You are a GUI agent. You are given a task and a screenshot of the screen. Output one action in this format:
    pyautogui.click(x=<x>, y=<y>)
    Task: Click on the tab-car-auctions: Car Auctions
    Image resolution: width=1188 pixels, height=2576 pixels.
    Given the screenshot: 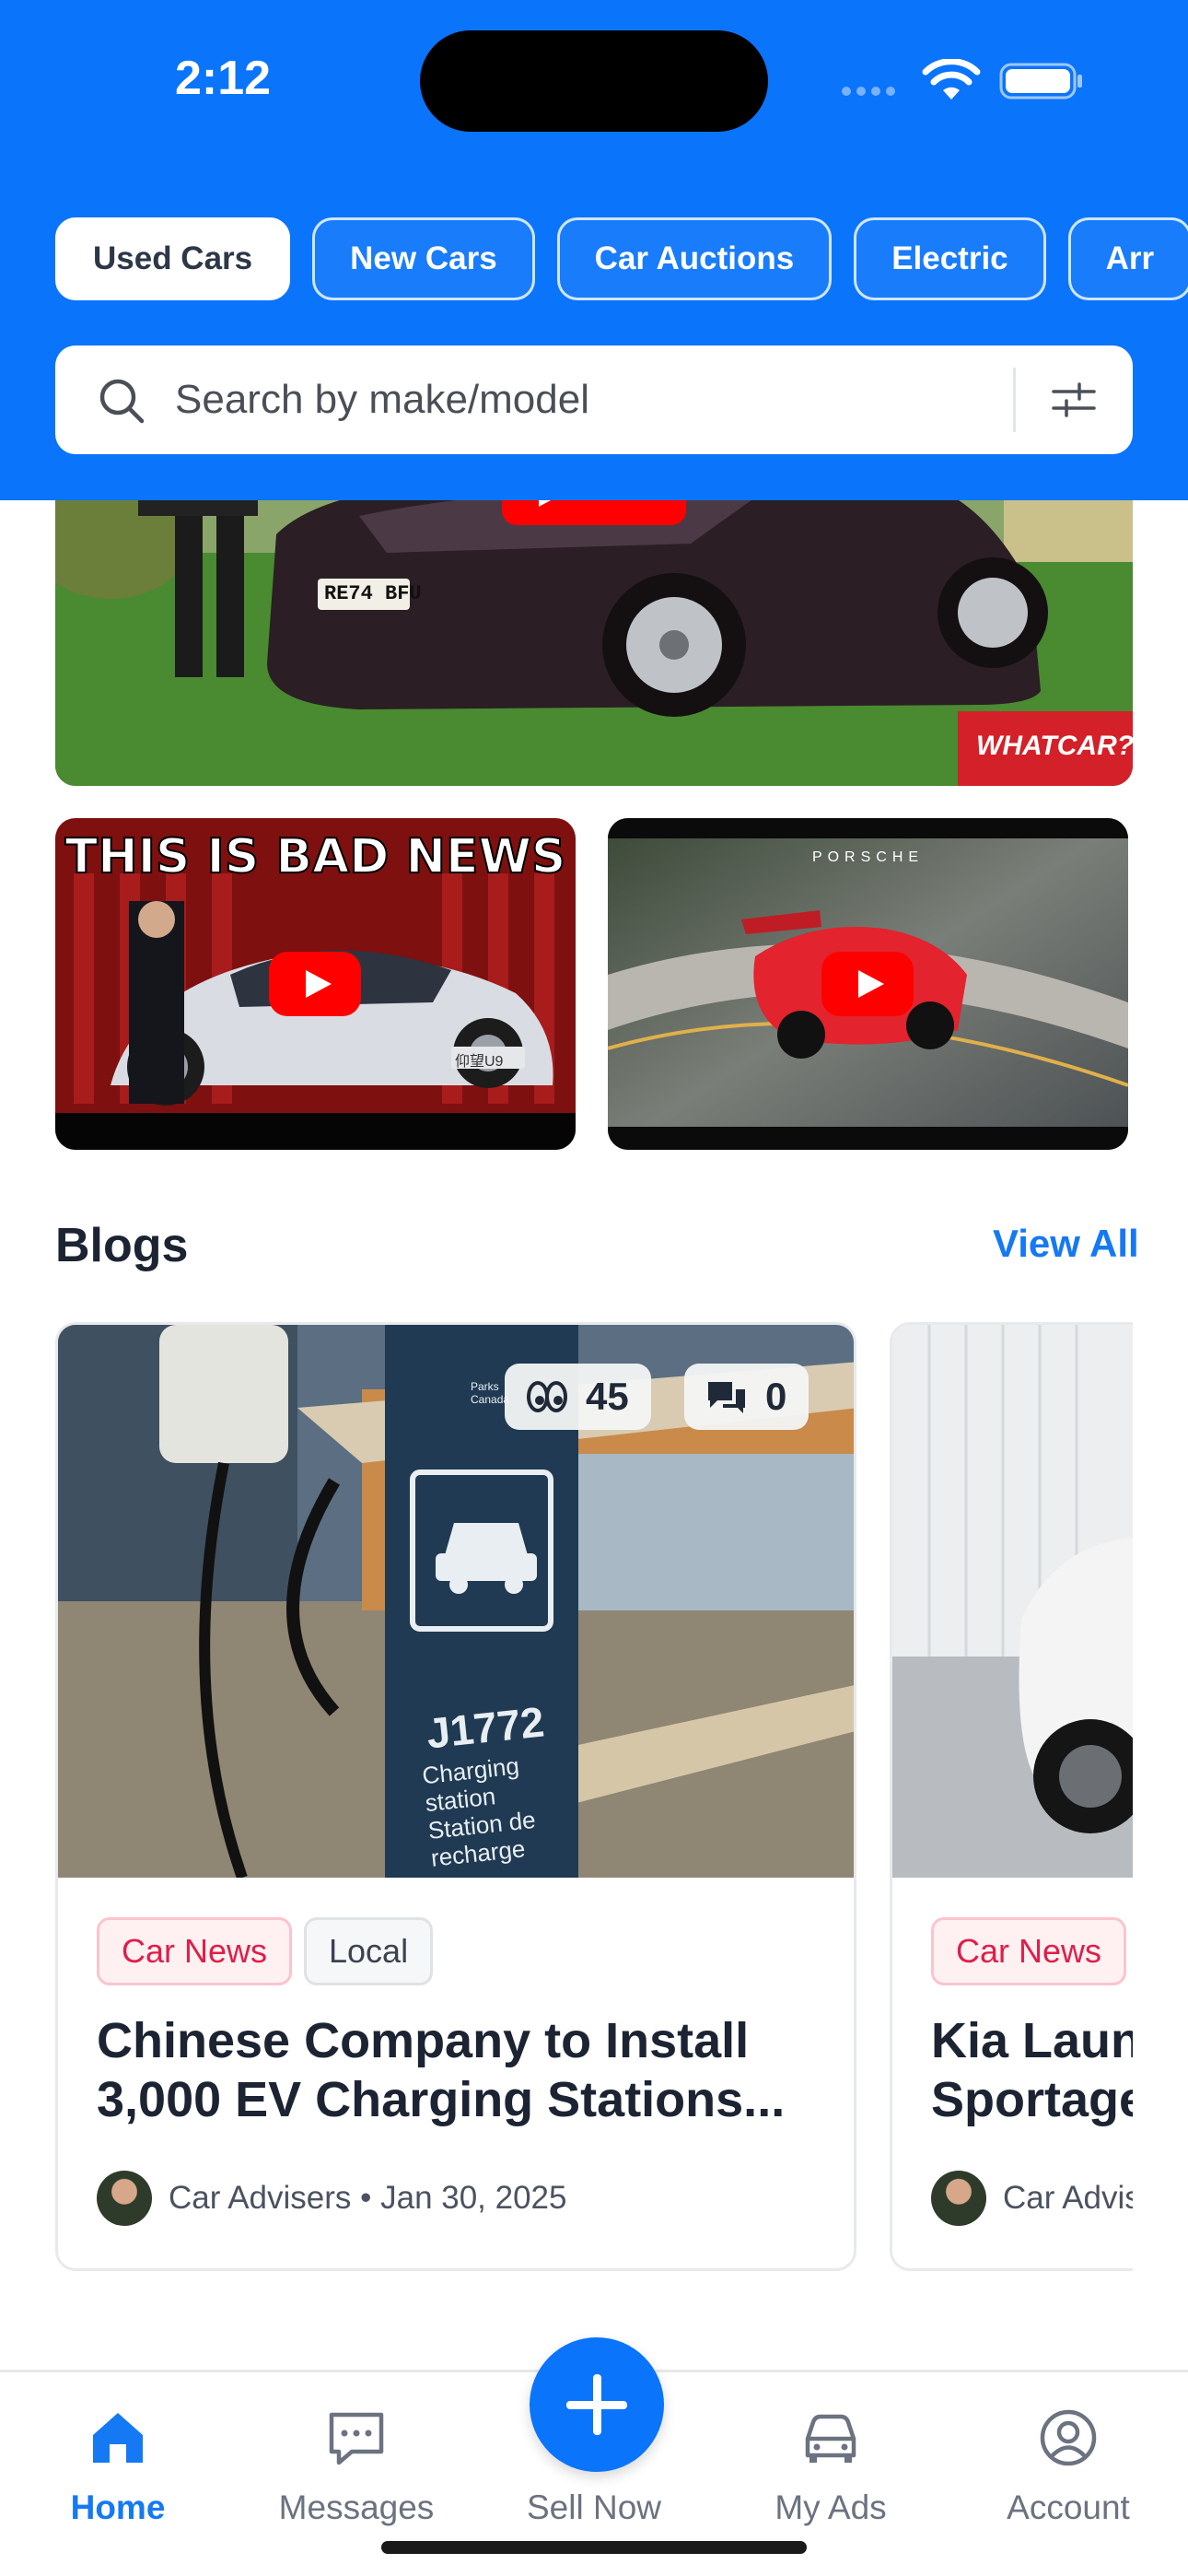 What is the action you would take?
    pyautogui.click(x=694, y=258)
    